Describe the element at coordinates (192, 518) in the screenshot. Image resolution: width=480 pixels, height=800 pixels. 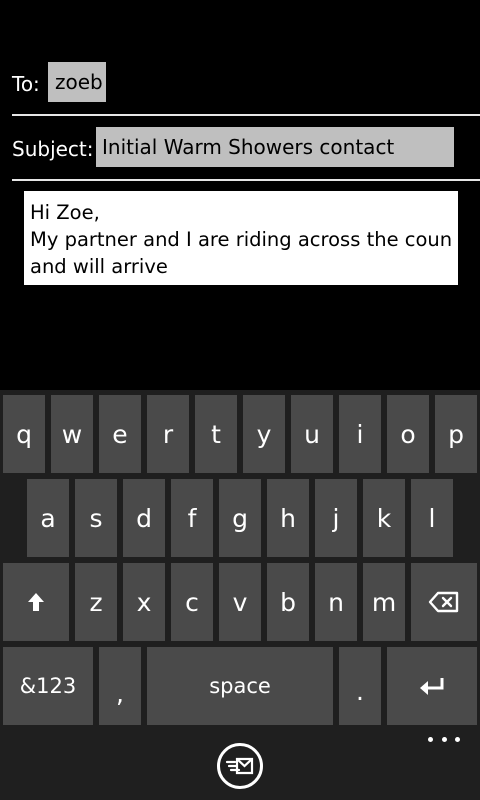
I see `key-f: f` at that location.